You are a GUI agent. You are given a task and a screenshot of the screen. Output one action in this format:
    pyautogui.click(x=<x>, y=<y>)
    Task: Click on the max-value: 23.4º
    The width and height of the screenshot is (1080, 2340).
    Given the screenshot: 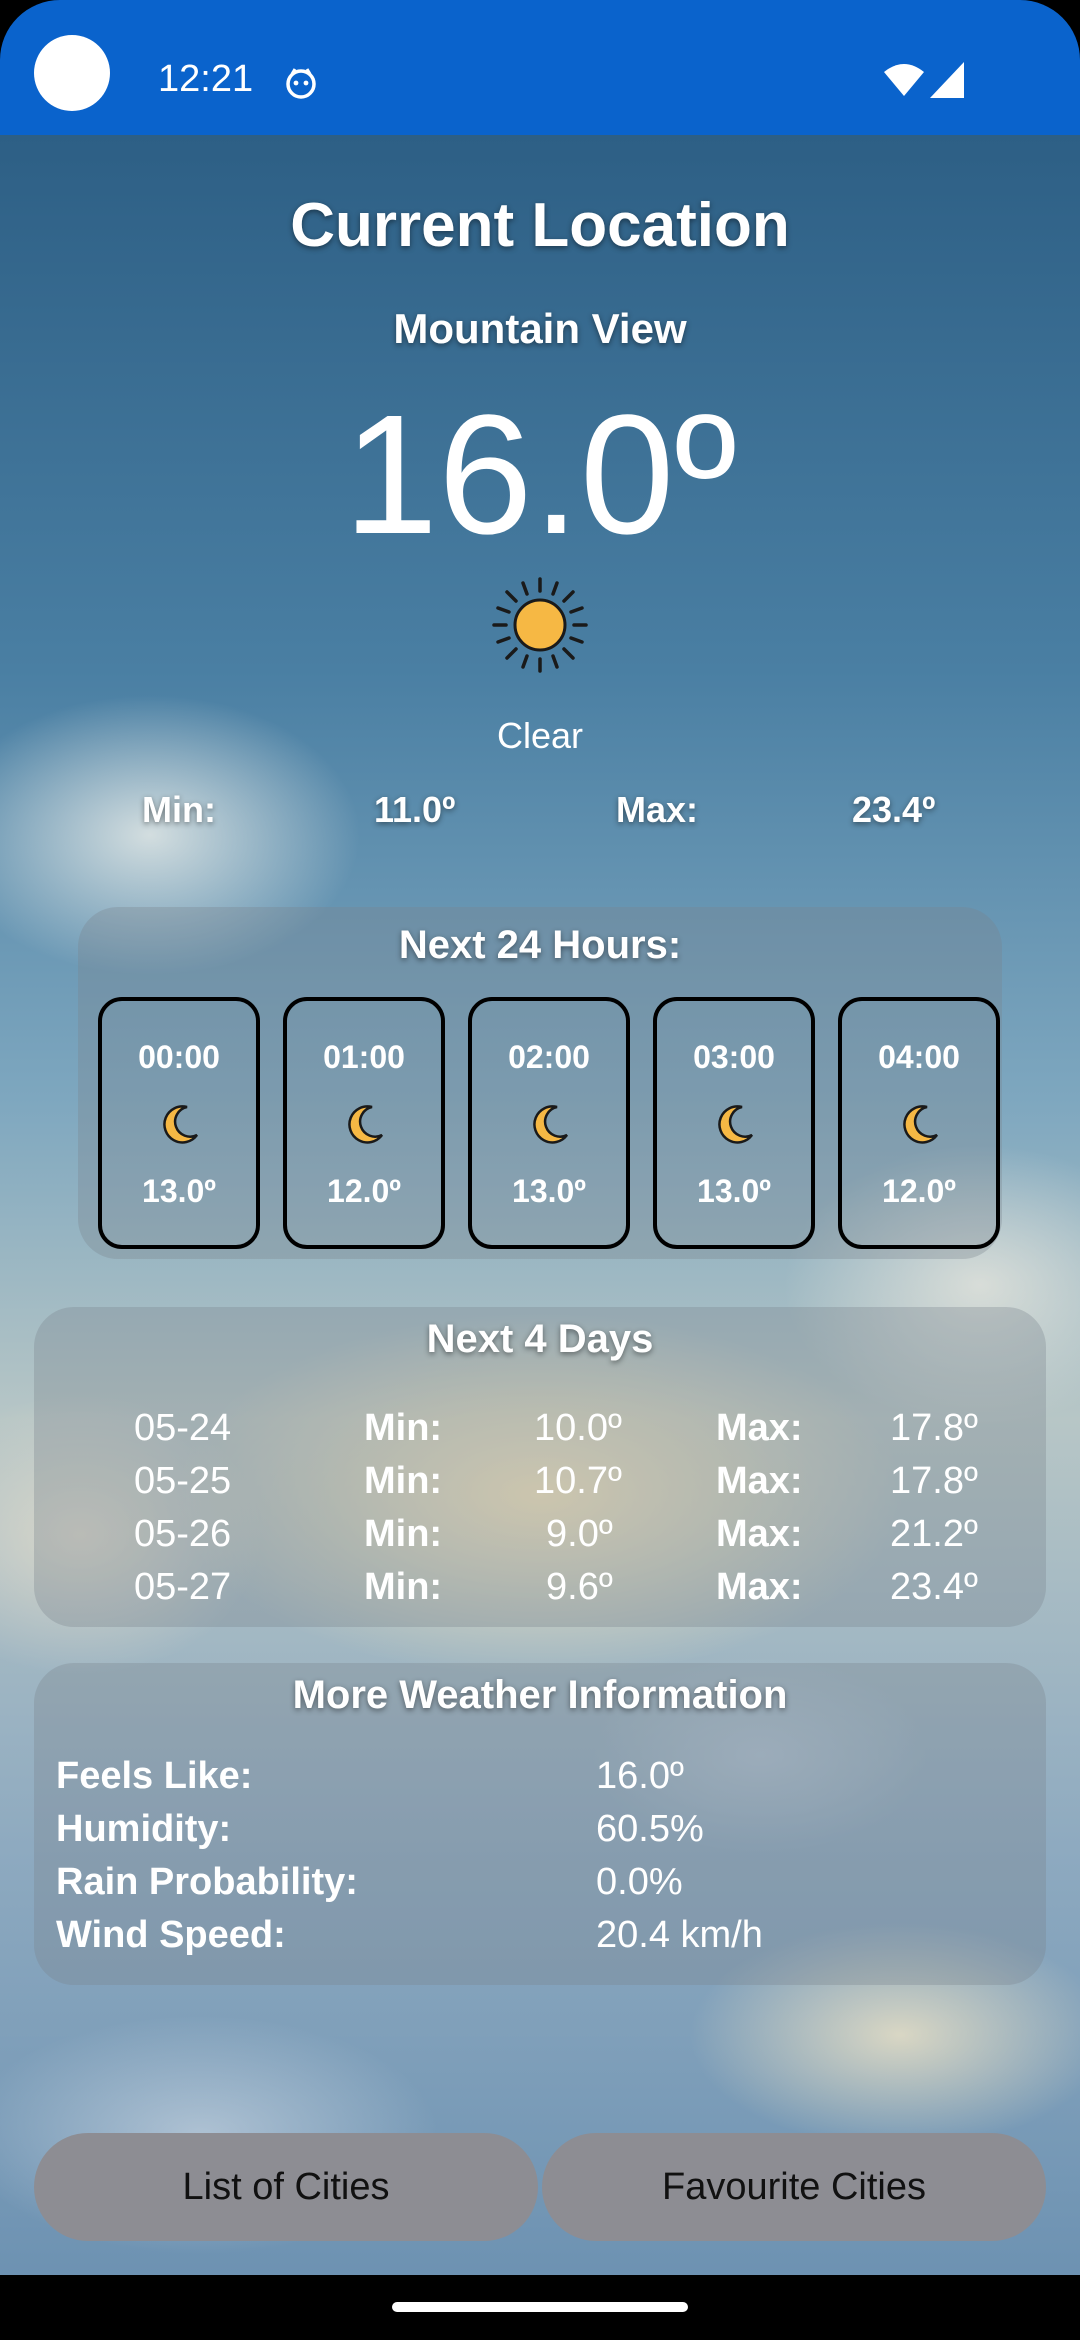 What is the action you would take?
    pyautogui.click(x=894, y=809)
    